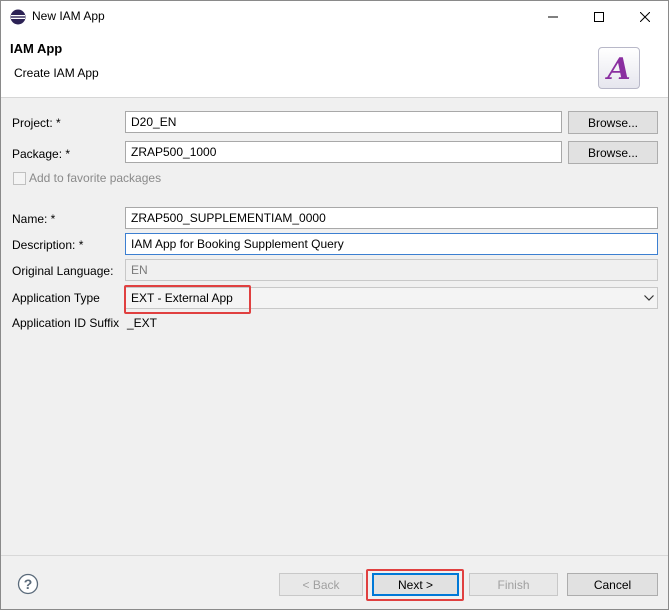 The height and width of the screenshot is (610, 669). What do you see at coordinates (19, 178) in the screenshot?
I see `favorite-checkbox` at bounding box center [19, 178].